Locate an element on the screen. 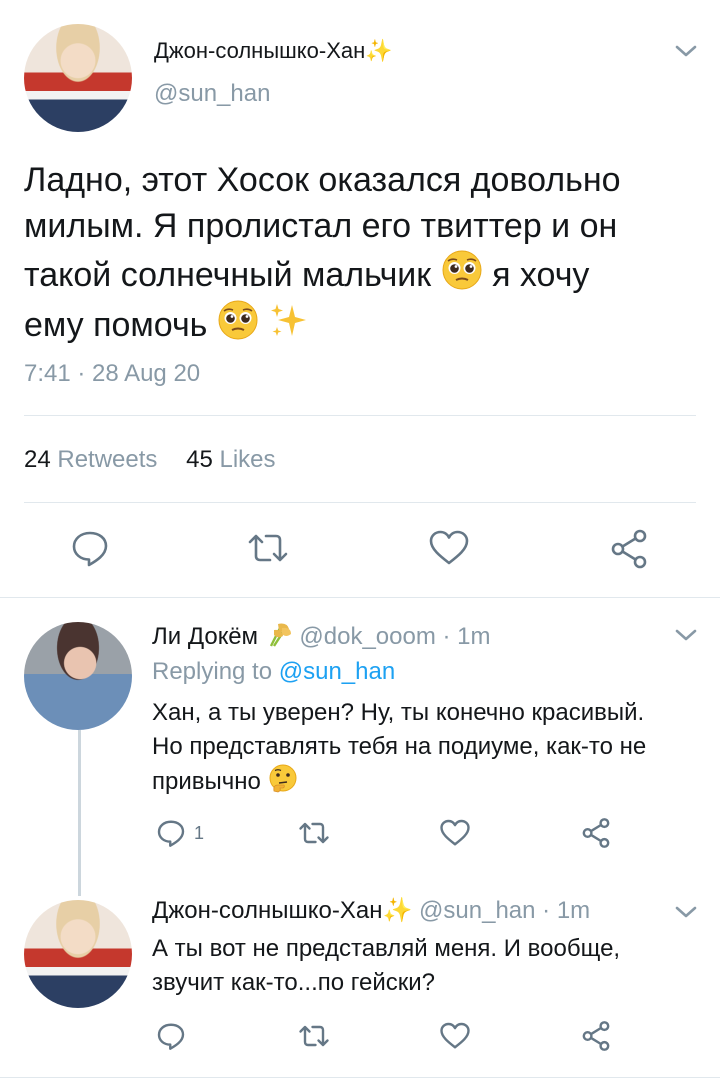  retweets-stat: 24 Retweets is located at coordinates (90, 459).